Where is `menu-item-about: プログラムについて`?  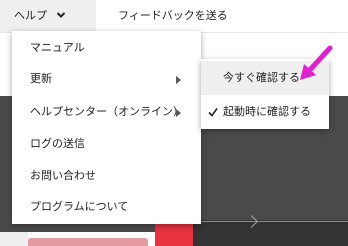
menu-item-about: プログラムについて is located at coordinates (106, 207).